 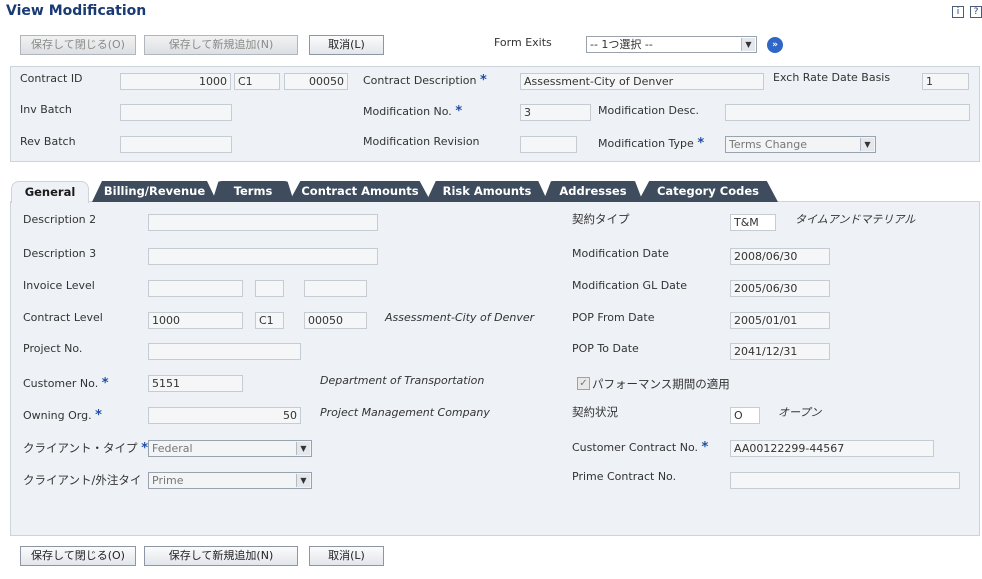 What do you see at coordinates (605, 348) in the screenshot?
I see `pop-to-label: POP To Date` at bounding box center [605, 348].